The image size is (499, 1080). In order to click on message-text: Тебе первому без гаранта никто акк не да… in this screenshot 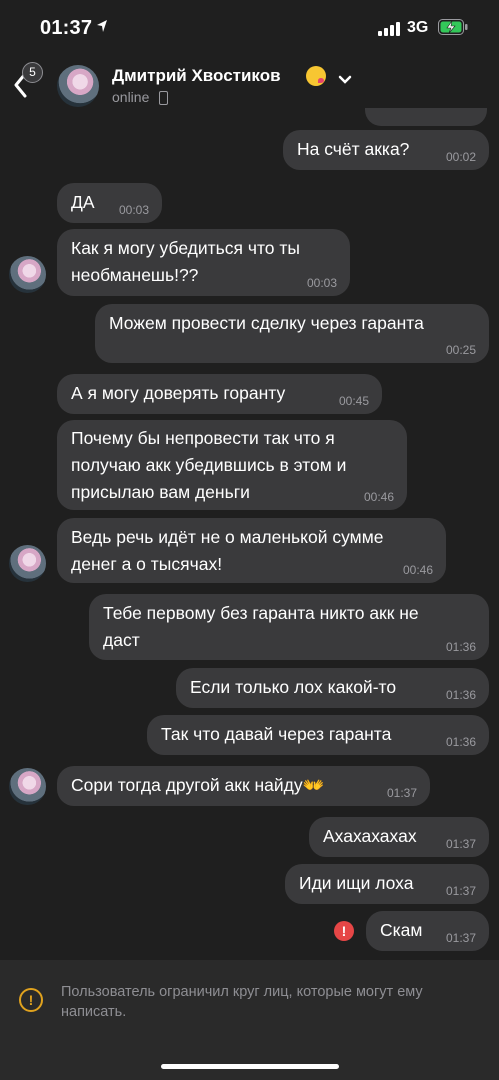, I will do `click(261, 626)`.